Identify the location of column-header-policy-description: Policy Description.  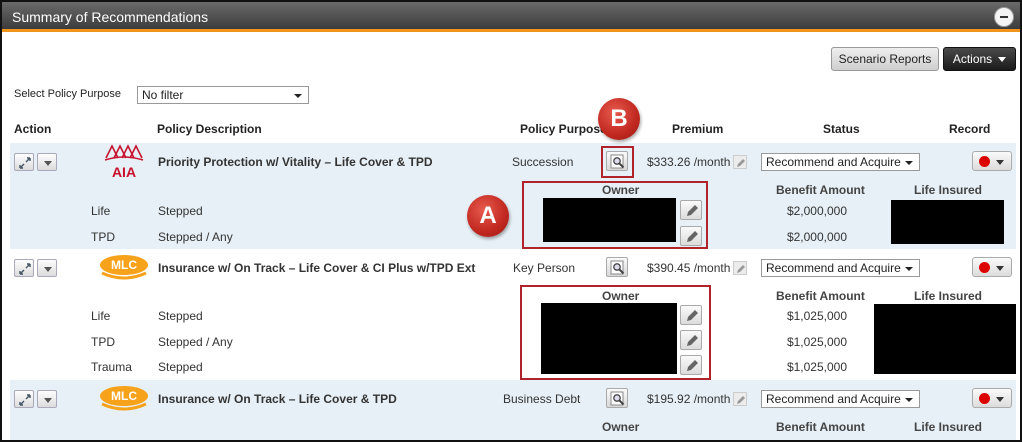
(209, 129).